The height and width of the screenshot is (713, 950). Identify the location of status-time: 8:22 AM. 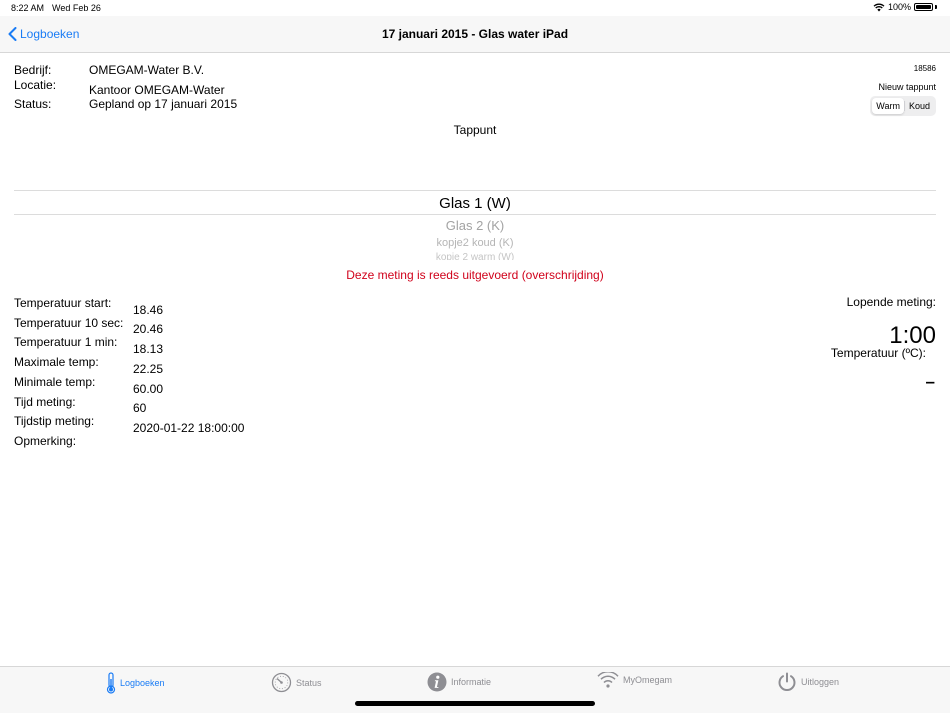
(28, 8).